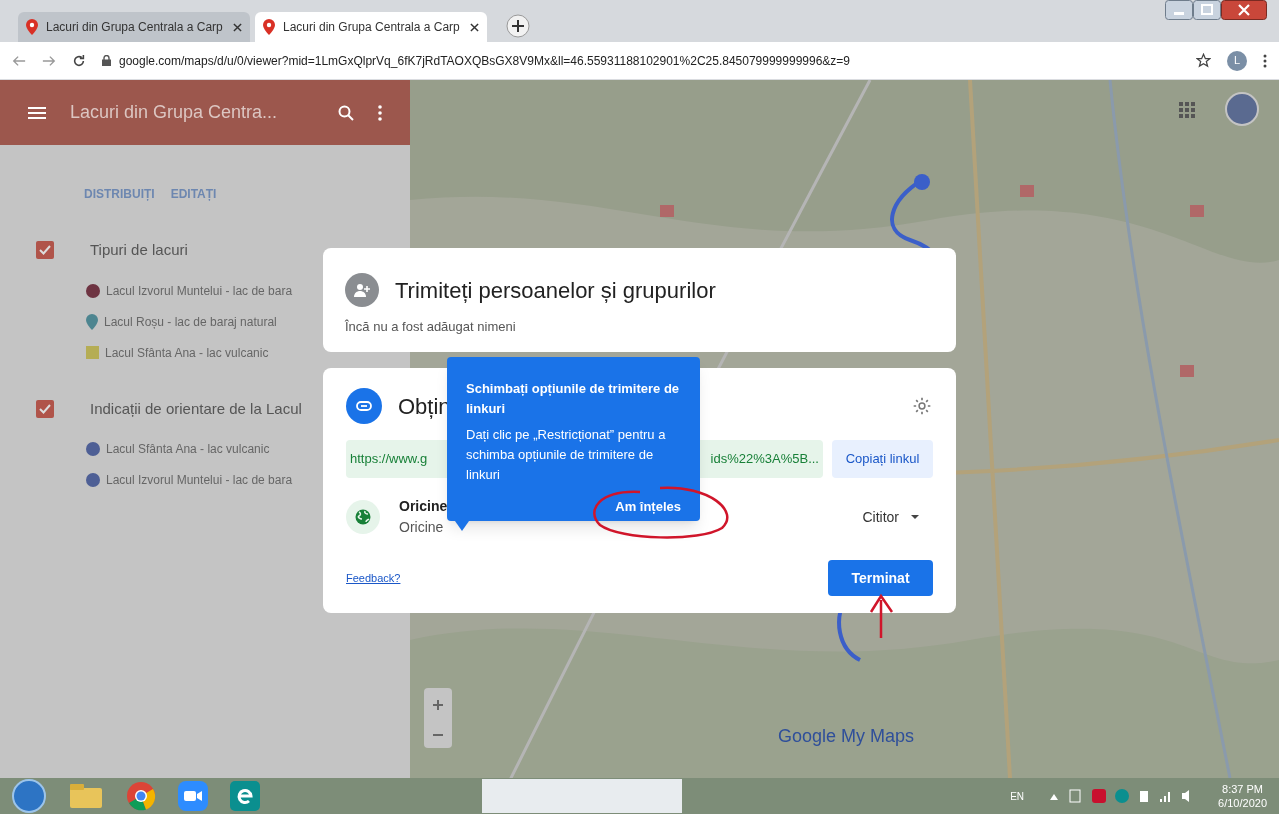  What do you see at coordinates (573, 399) in the screenshot?
I see `tooltip-title: Schimbați opțiunile de trimitere de linkuri` at bounding box center [573, 399].